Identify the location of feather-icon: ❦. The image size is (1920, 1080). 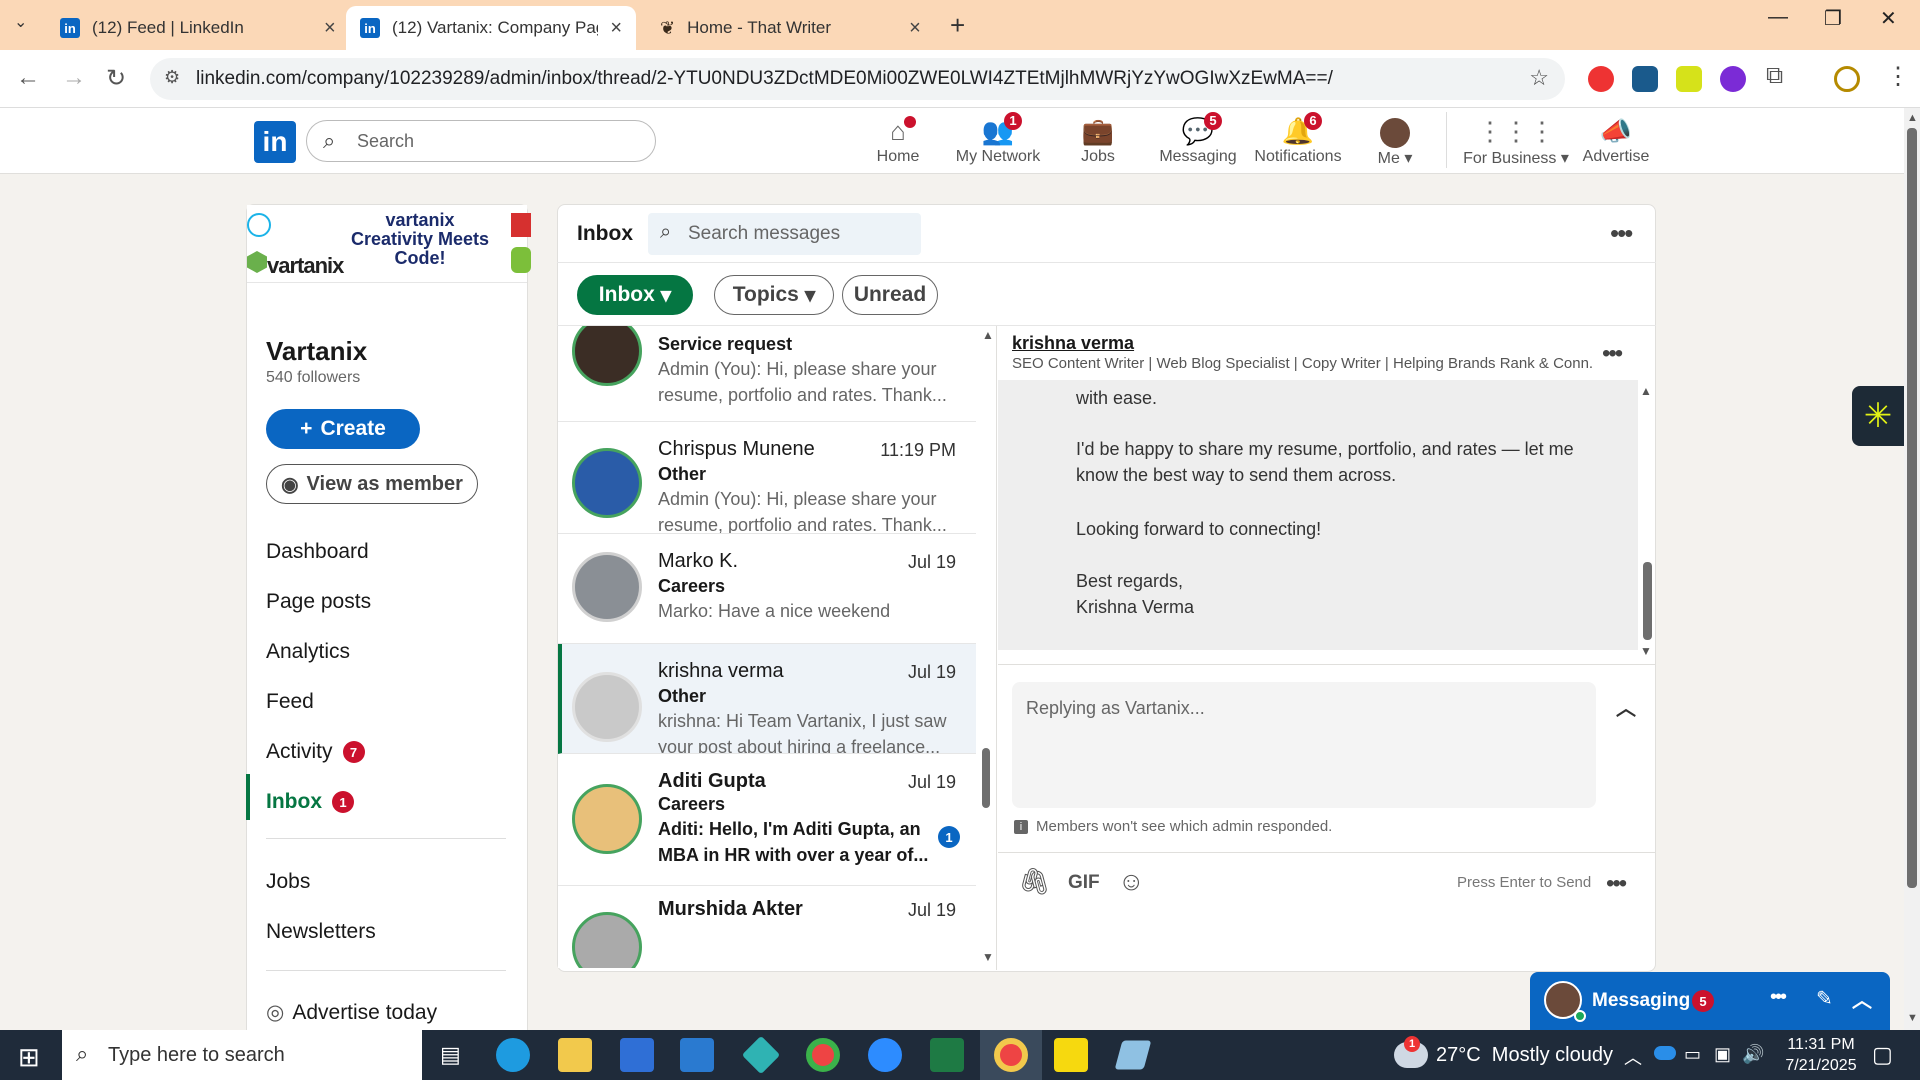
(668, 27).